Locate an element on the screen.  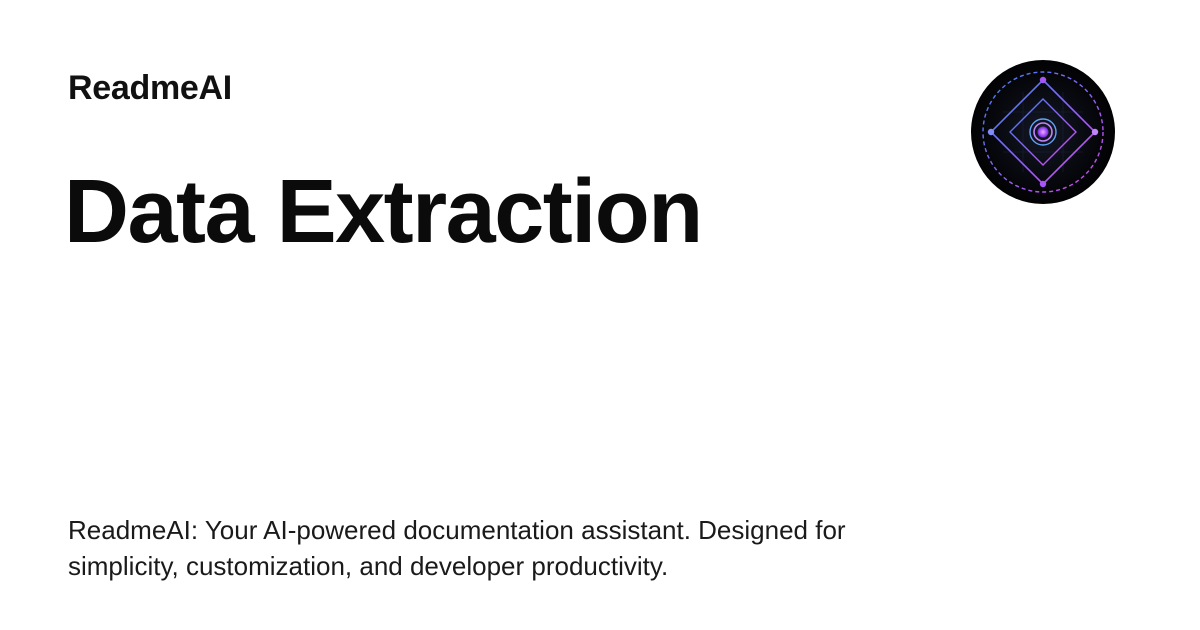
logo is located at coordinates (1043, 132).